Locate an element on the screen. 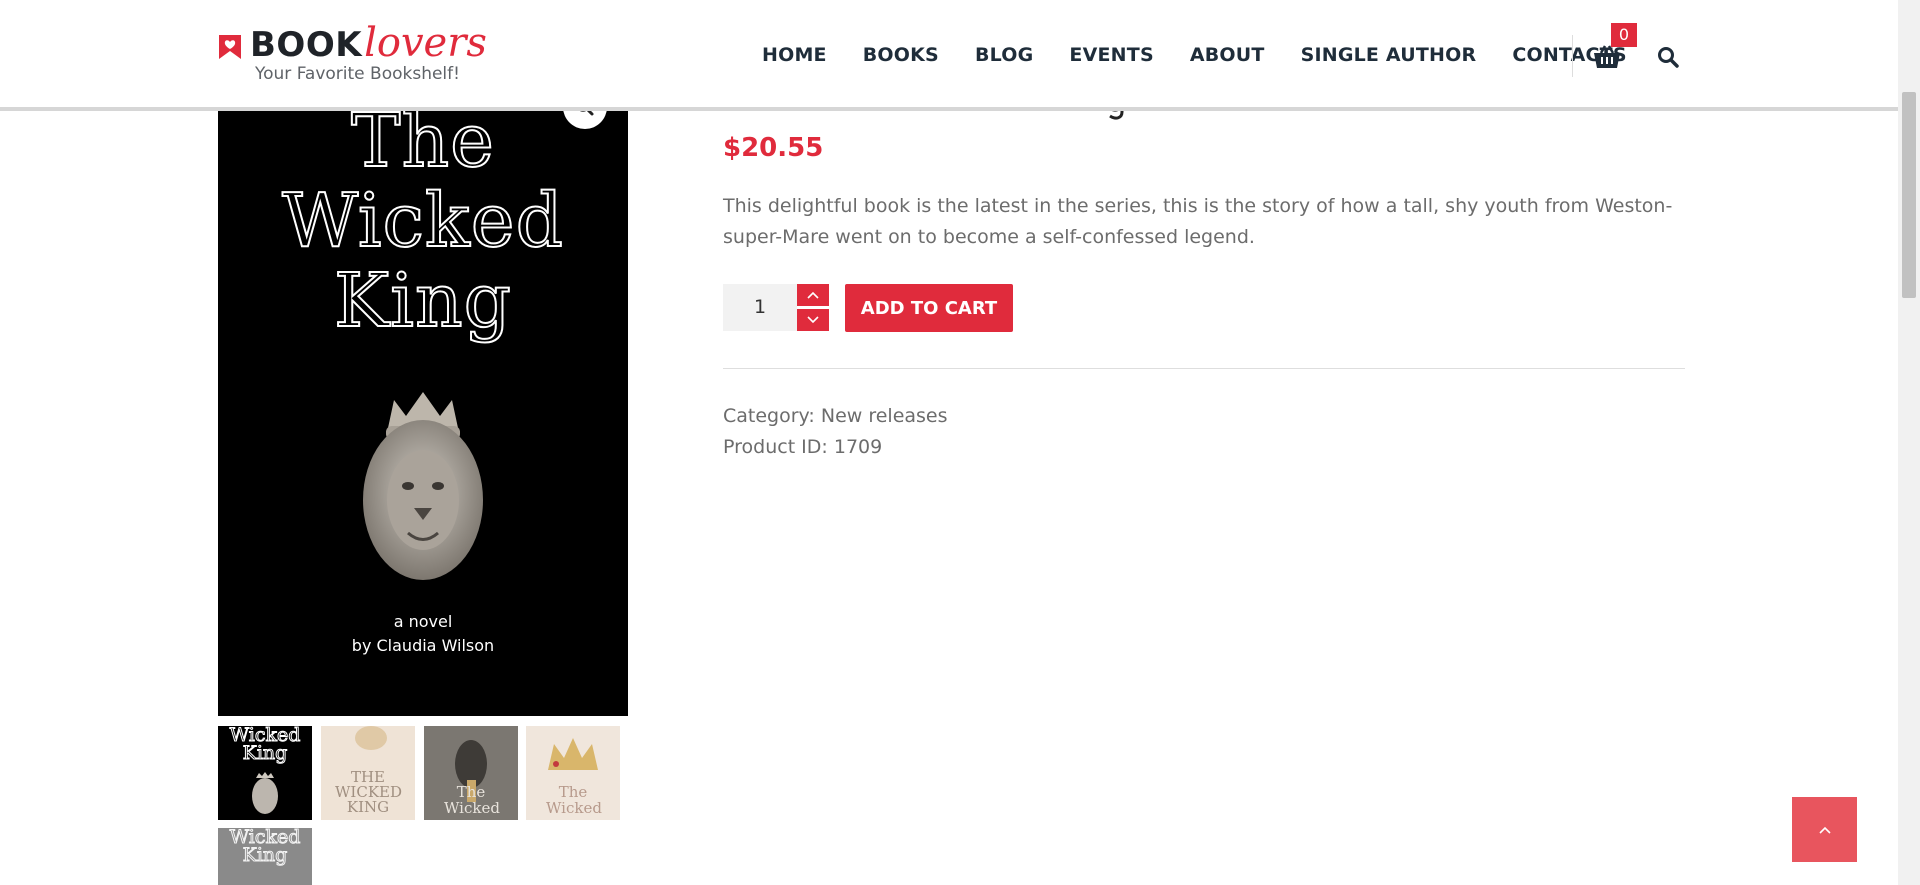 The height and width of the screenshot is (885, 1920). logo-tagline: Your Favorite Bookshelf! is located at coordinates (357, 74).